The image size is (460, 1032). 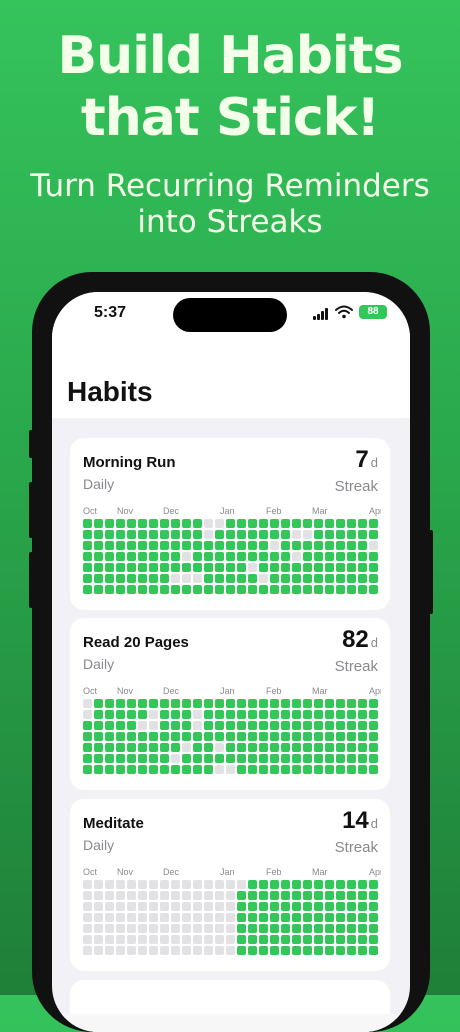 What do you see at coordinates (320, 691) in the screenshot?
I see `month-label: Mar` at bounding box center [320, 691].